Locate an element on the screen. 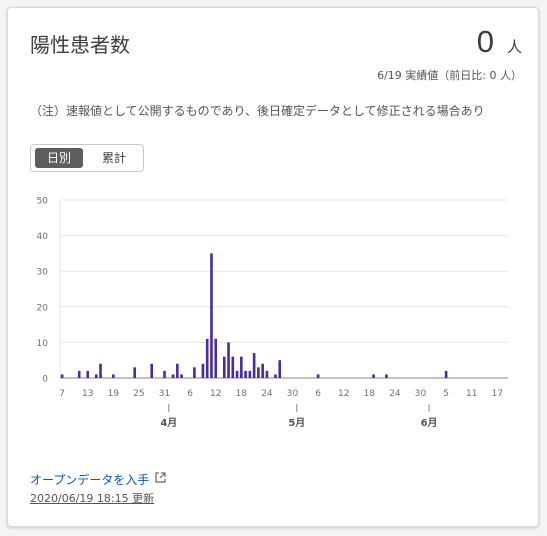 The width and height of the screenshot is (547, 536). x-tick-label: 31 is located at coordinates (164, 394).